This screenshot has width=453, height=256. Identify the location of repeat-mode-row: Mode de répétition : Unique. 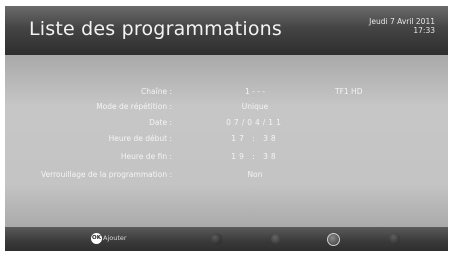
(226, 107).